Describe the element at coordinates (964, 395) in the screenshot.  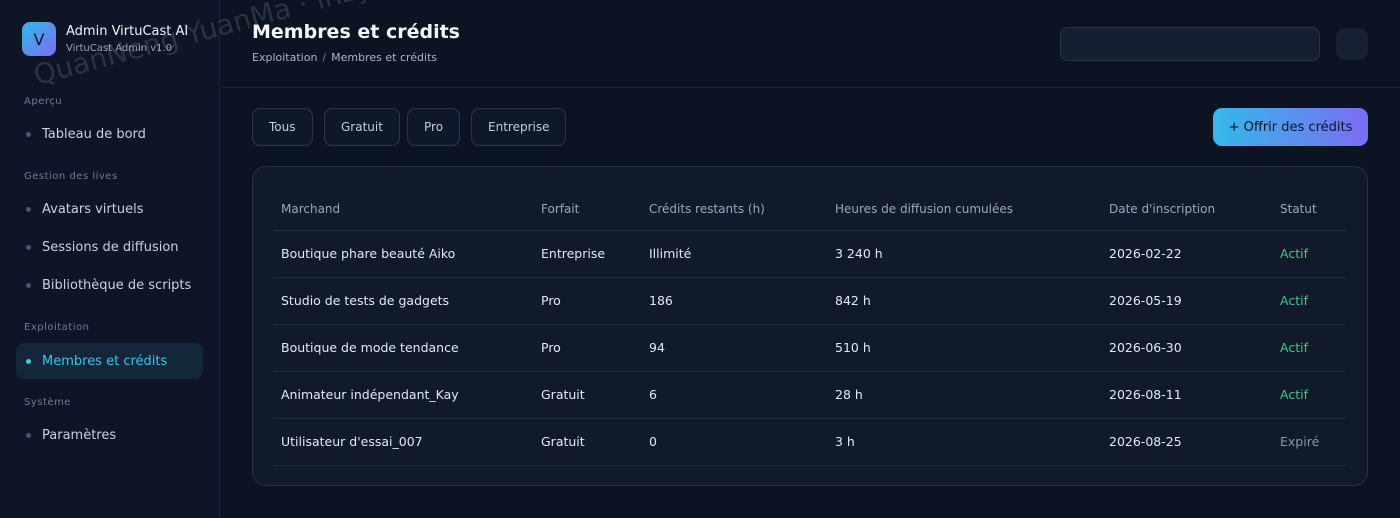
I see `cell-heures: 28 h` at that location.